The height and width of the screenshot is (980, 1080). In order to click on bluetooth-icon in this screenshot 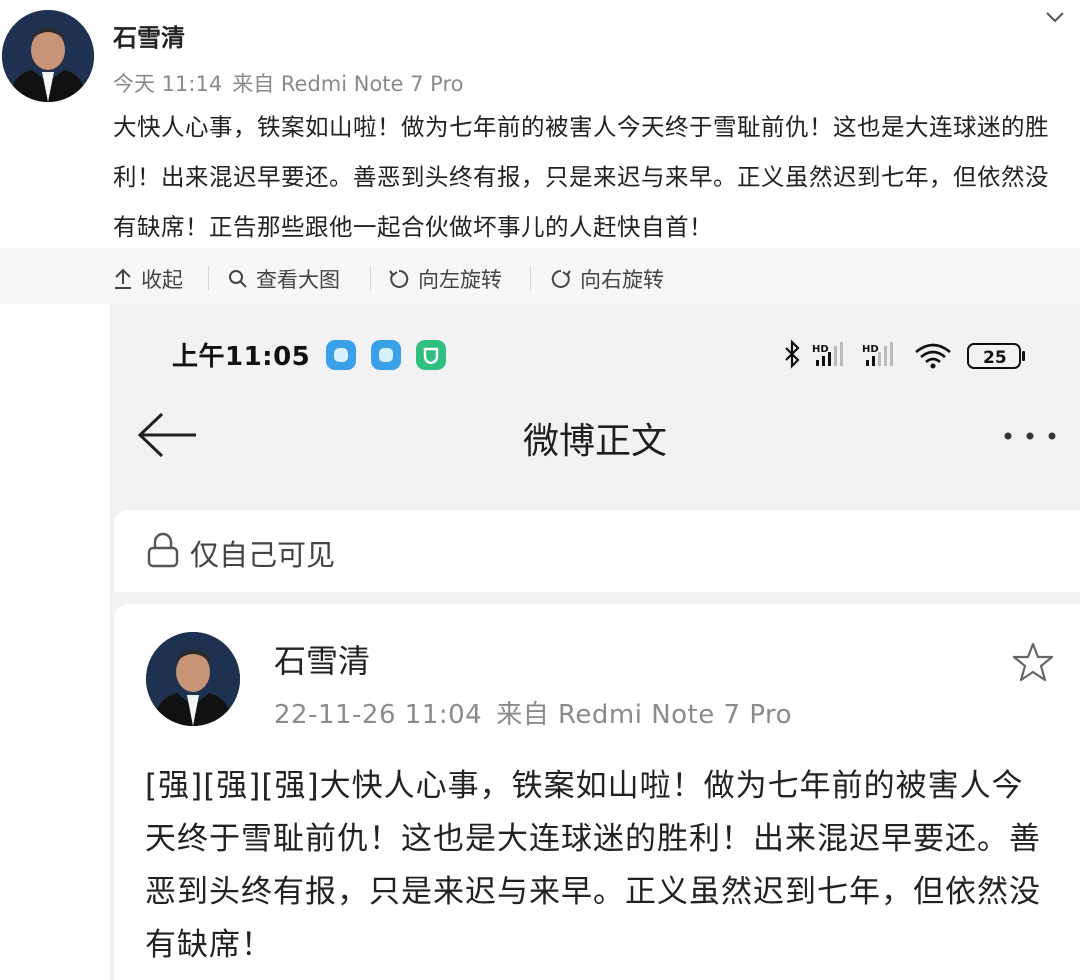, I will do `click(792, 354)`.